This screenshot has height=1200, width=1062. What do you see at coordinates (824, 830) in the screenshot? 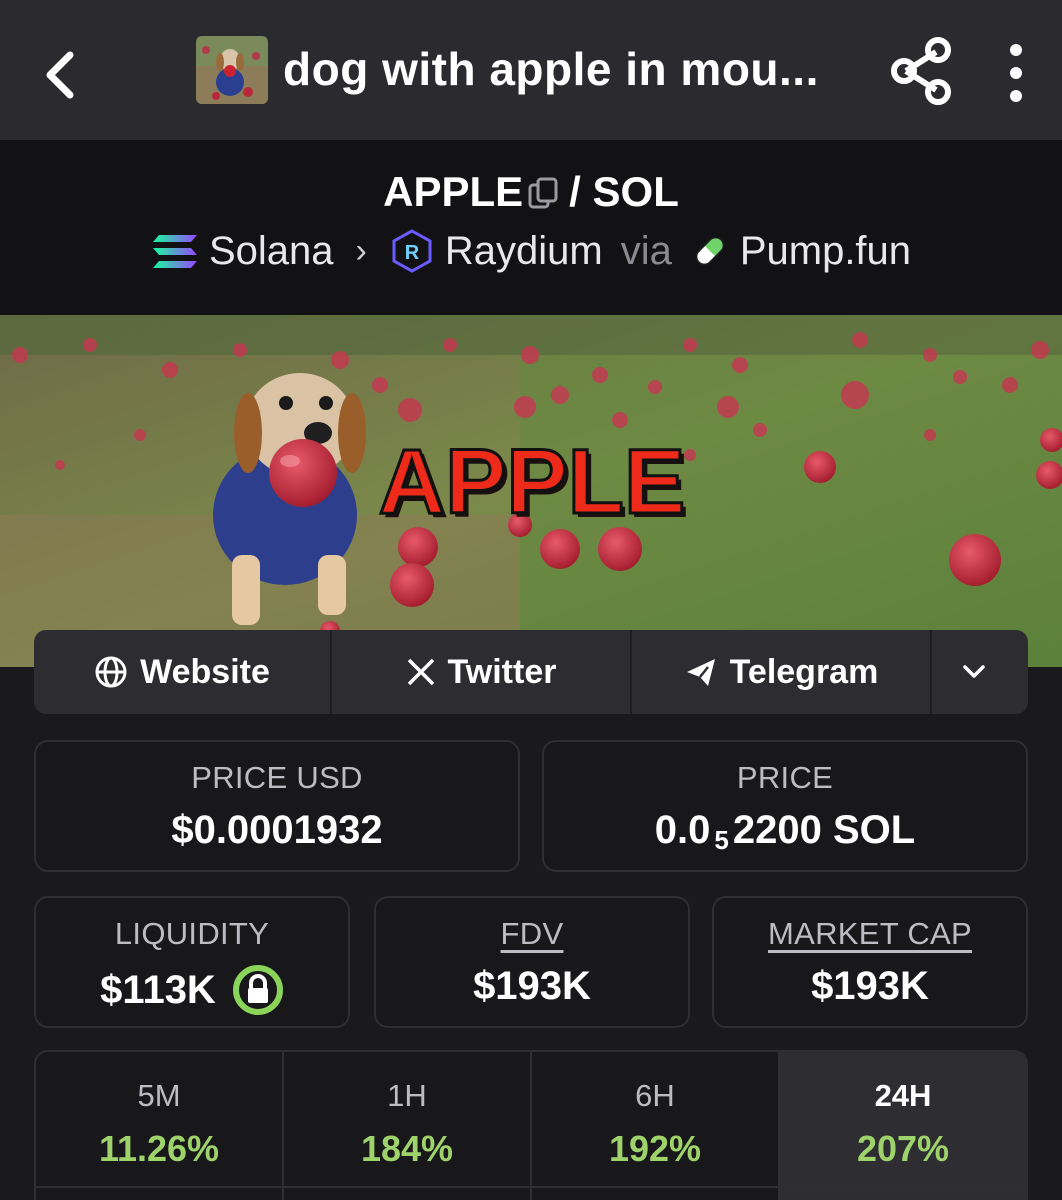
I see `price-sol-suffix: 2200 SOL` at bounding box center [824, 830].